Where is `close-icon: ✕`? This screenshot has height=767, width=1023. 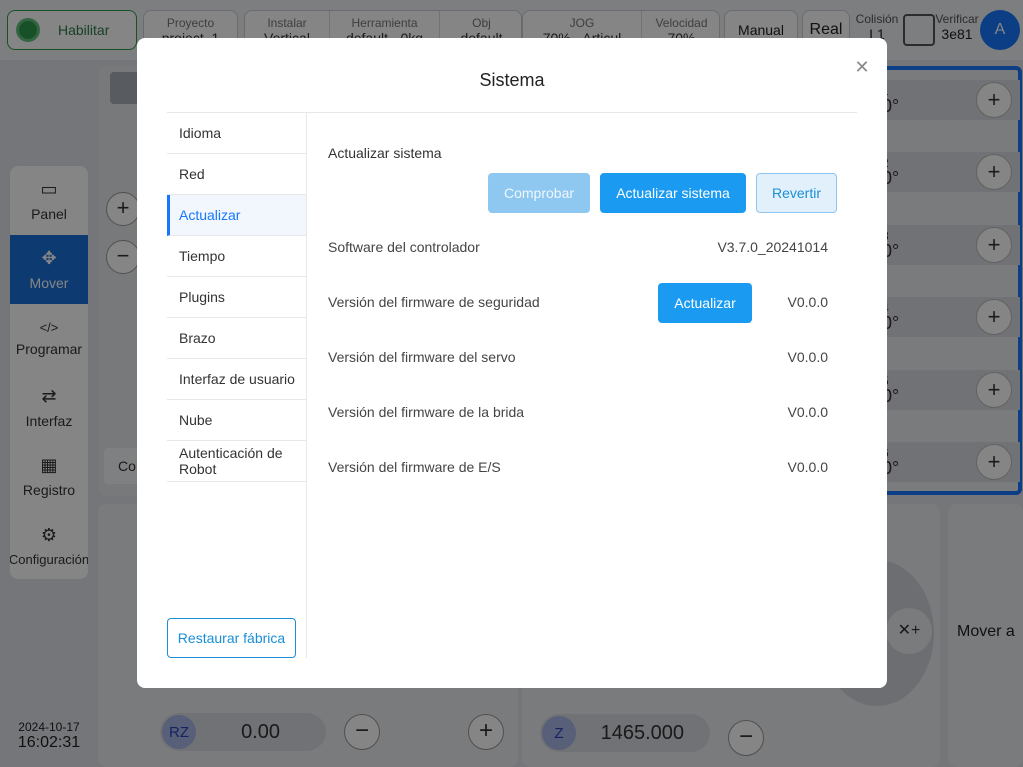
close-icon: ✕ is located at coordinates (862, 67).